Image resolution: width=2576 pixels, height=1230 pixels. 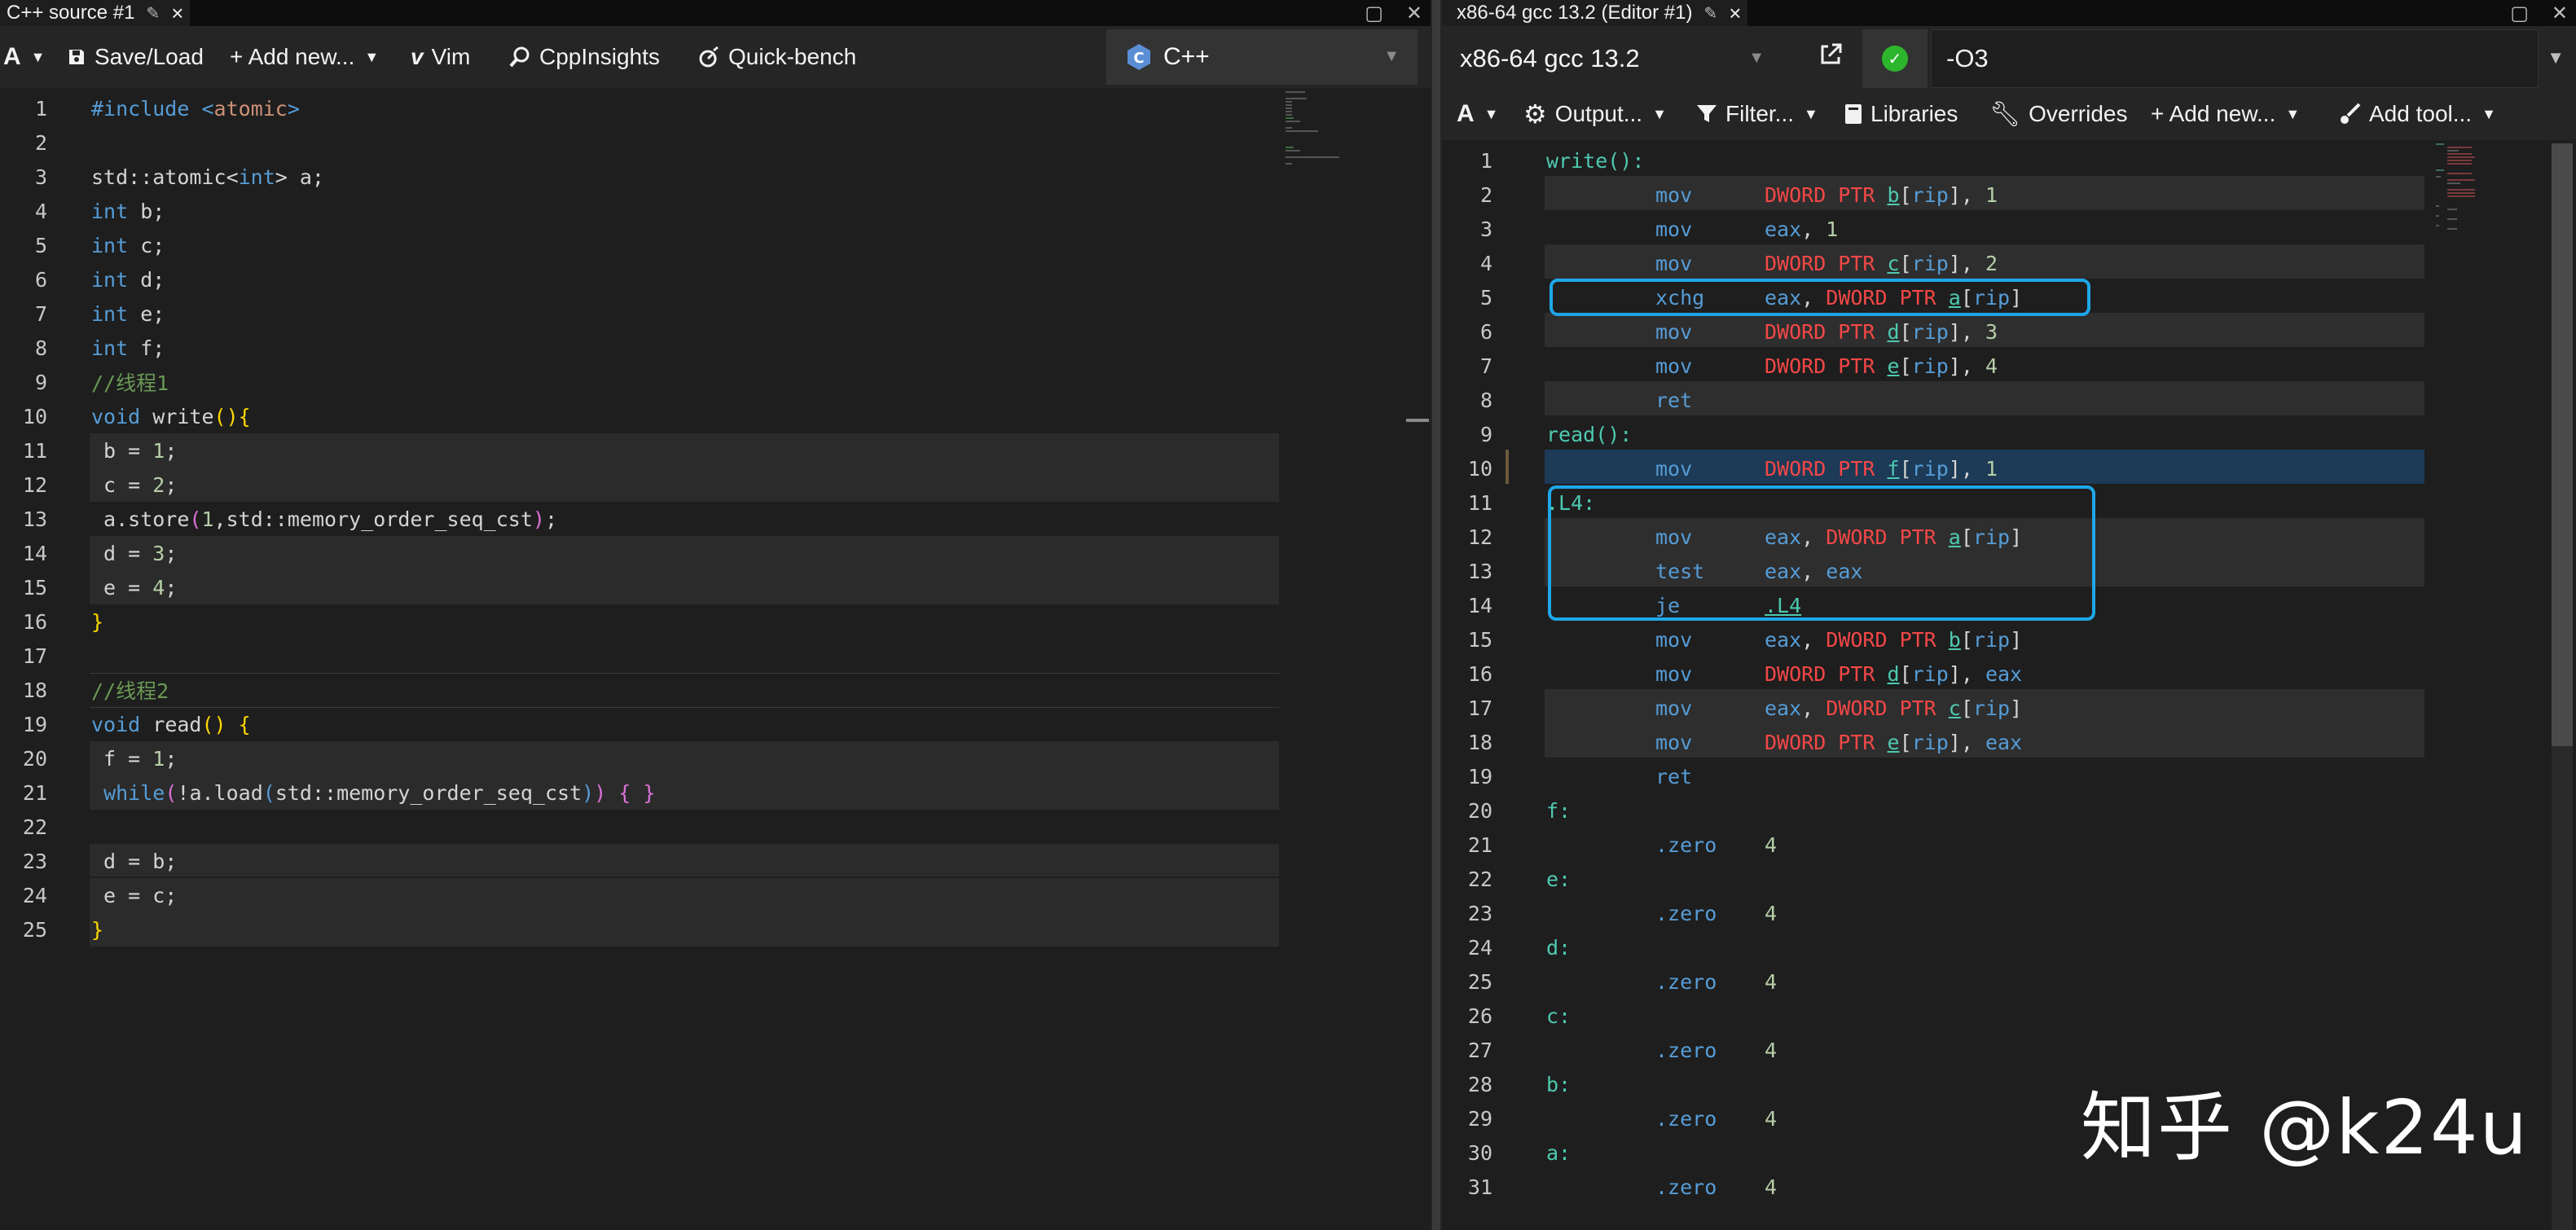 I want to click on compiler-tabbar: x86-64 gcc 13.2 (Editor #1) ✎ × ▢ ✕, so click(x=2009, y=13).